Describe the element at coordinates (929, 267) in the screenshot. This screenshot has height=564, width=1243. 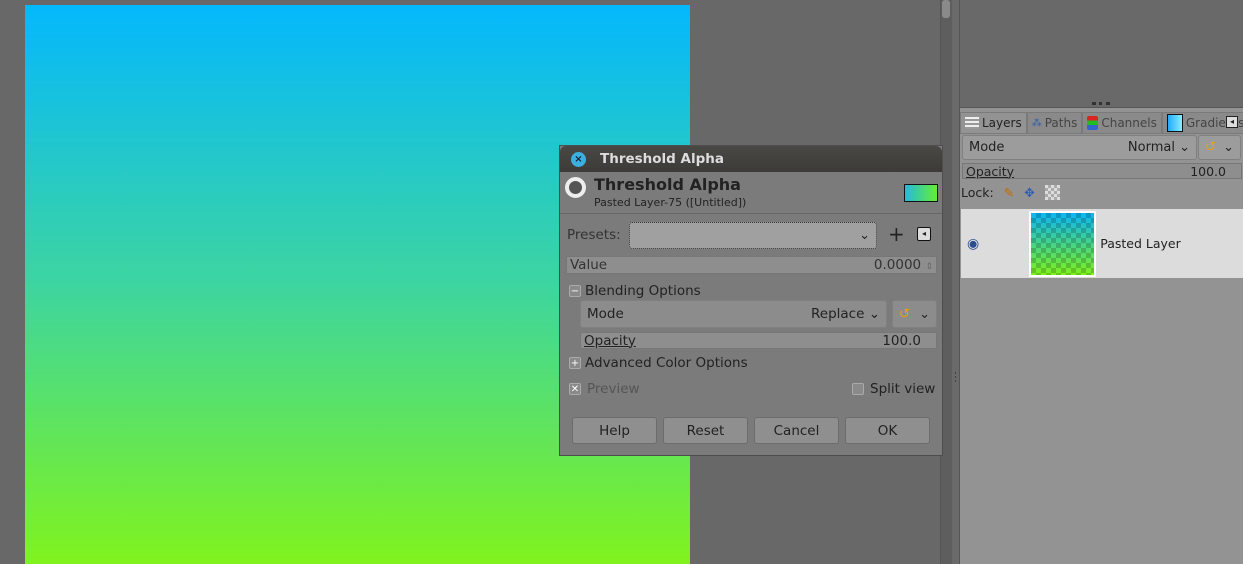
I see `spin-arrows-icon: ⇕` at that location.